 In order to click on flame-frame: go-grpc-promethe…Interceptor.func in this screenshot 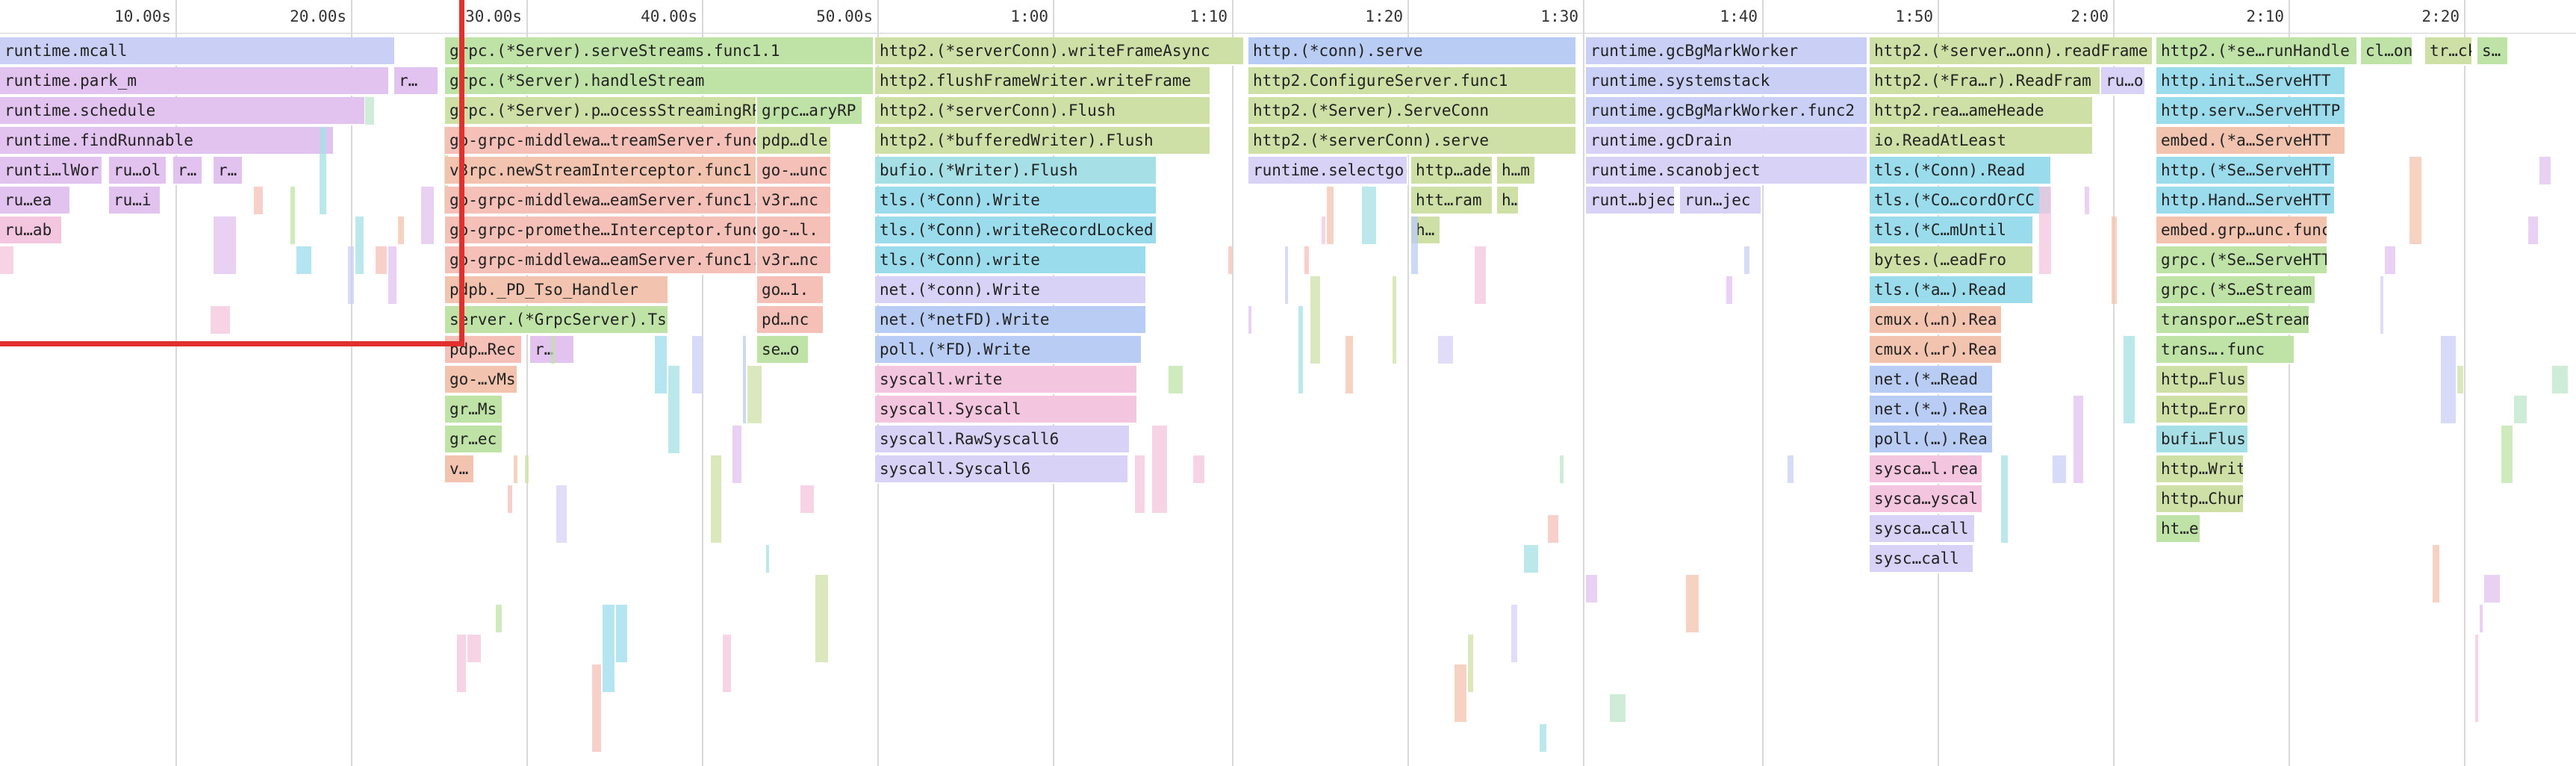, I will do `click(601, 231)`.